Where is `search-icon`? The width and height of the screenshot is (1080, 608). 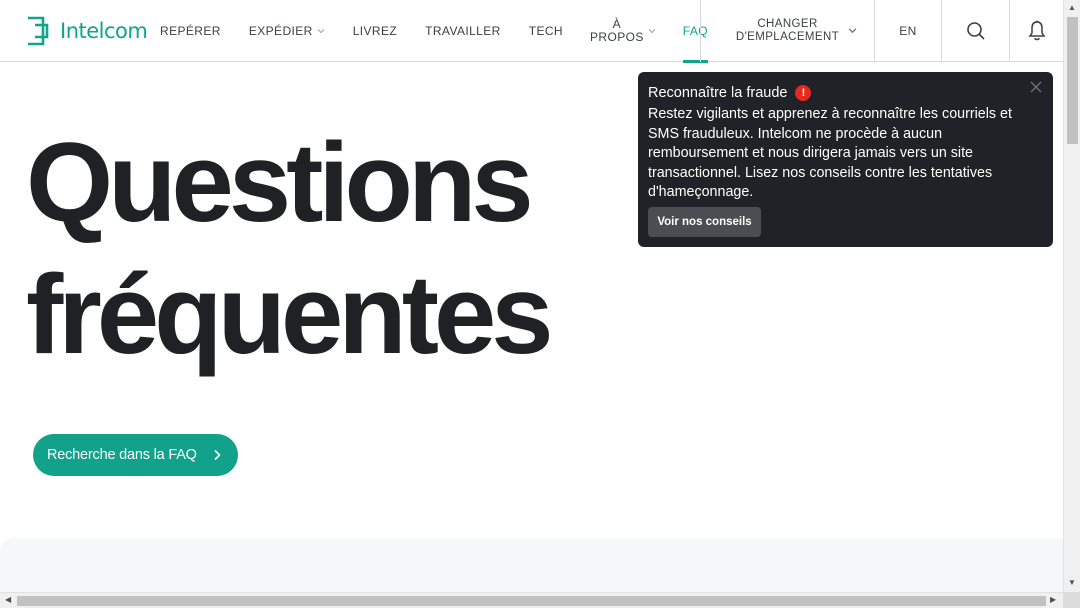 search-icon is located at coordinates (975, 31).